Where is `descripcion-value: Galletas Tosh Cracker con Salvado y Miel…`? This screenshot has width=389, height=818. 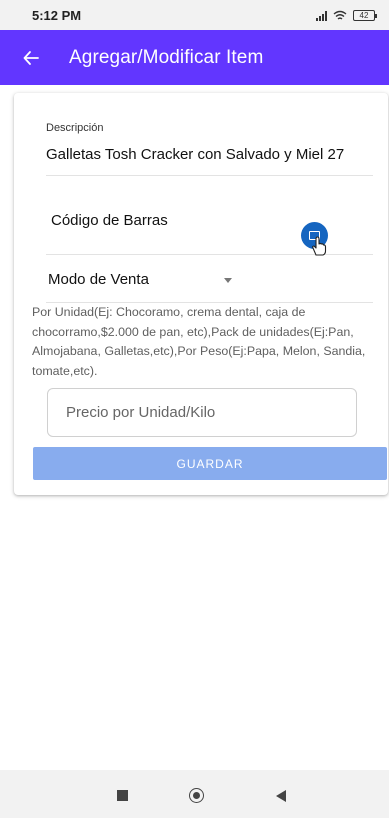
descripcion-value: Galletas Tosh Cracker con Salvado y Miel… is located at coordinates (209, 154).